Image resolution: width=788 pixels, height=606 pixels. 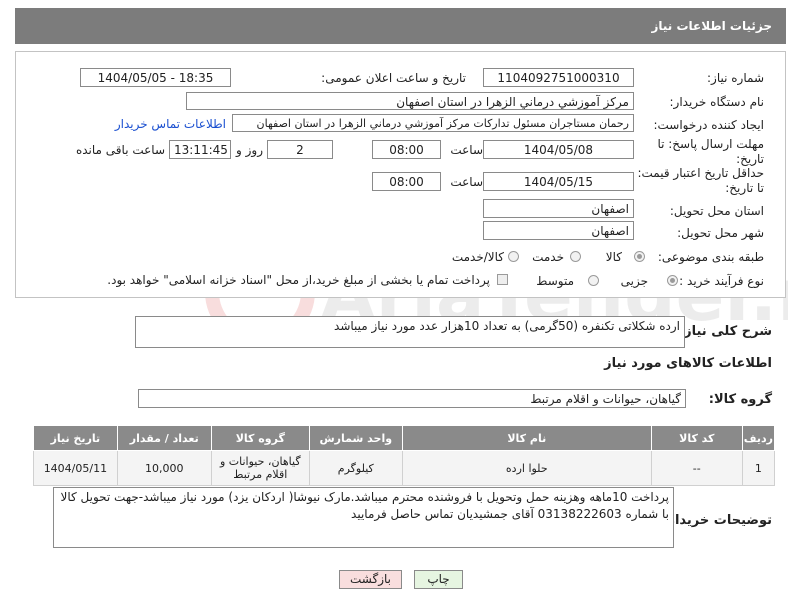 I want to click on cell-code: --, so click(x=696, y=468).